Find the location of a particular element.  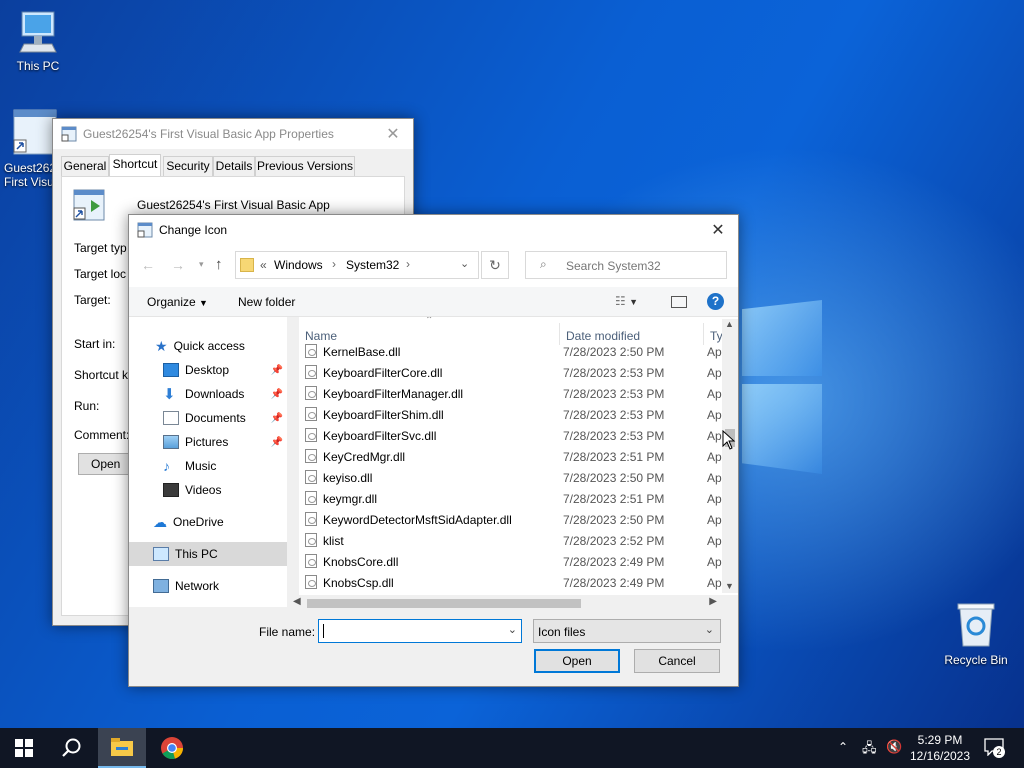

nav-item-documents: Documents 📌 is located at coordinates (208, 418).